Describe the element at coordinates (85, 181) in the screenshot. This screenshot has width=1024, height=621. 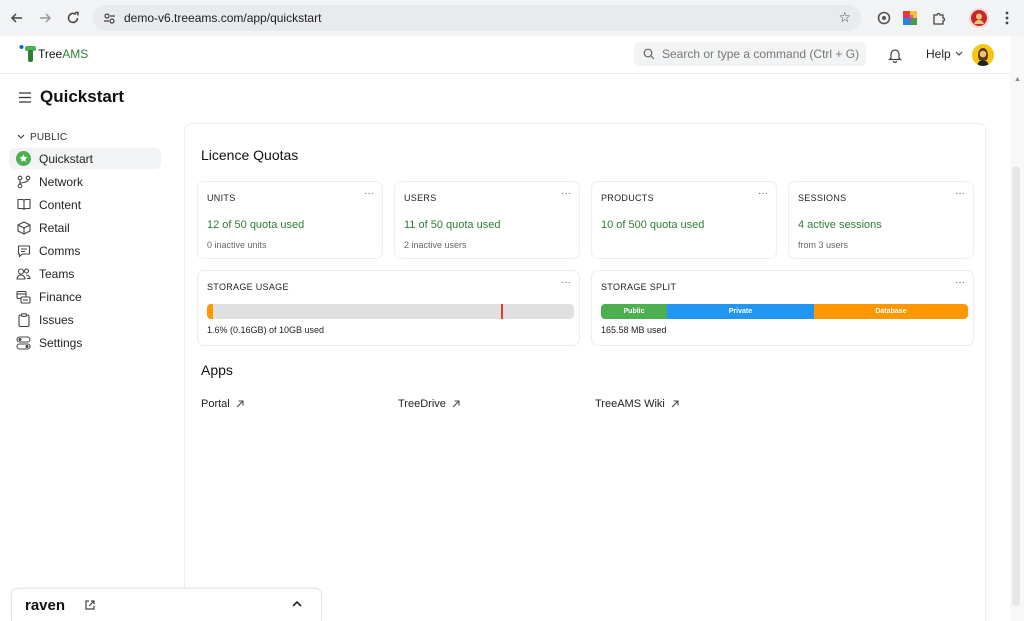
I see `sidebar-item-network: Network` at that location.